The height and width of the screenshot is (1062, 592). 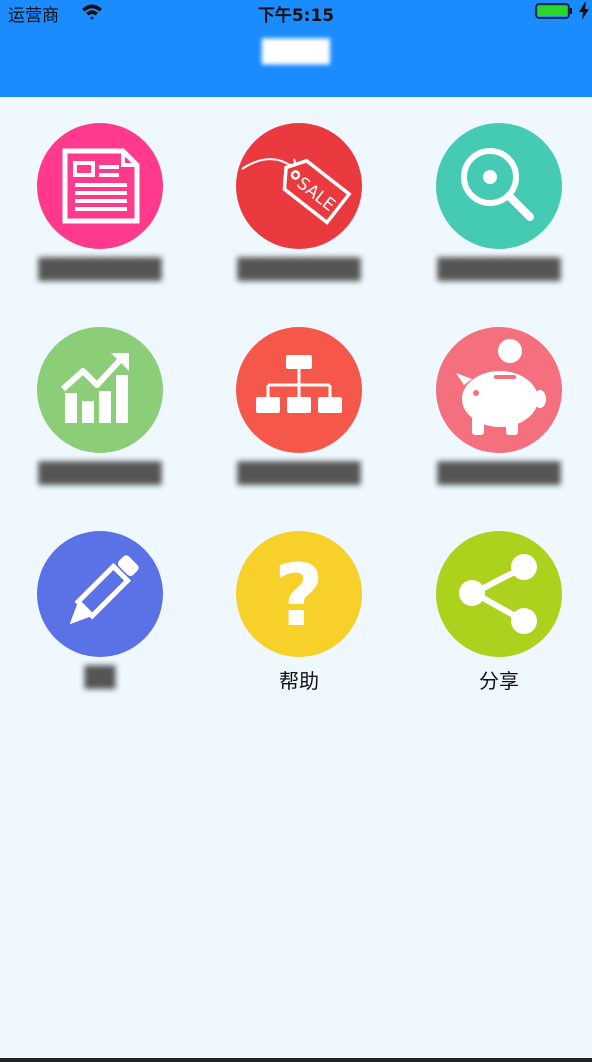 I want to click on menu-item-6: ████████, so click(x=495, y=396).